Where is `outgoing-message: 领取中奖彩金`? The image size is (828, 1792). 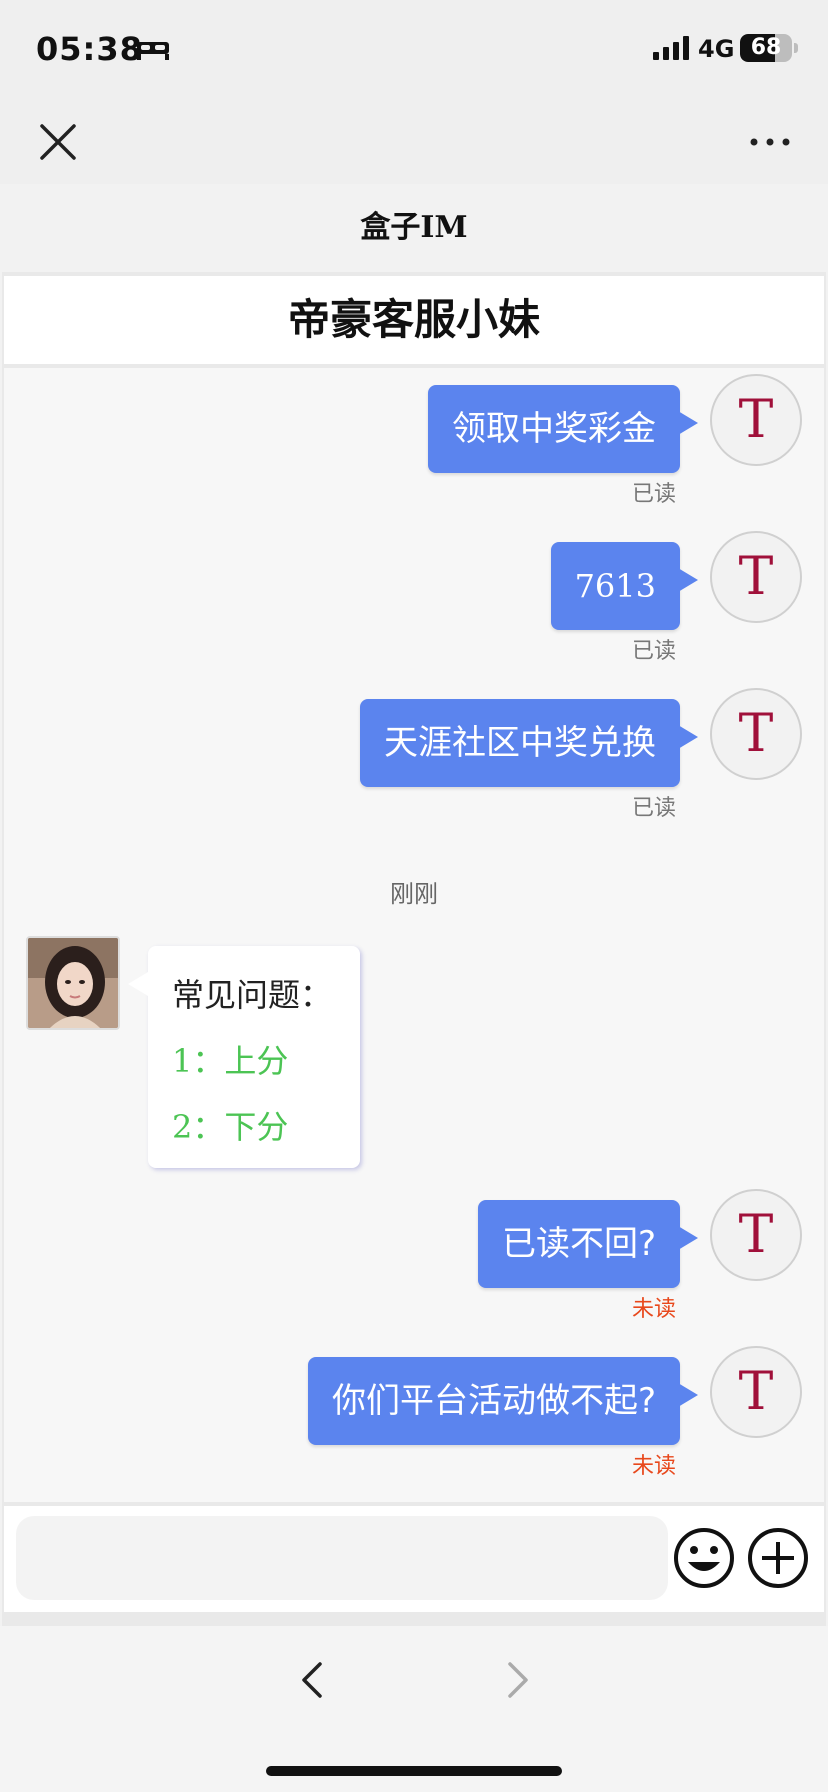 outgoing-message: 领取中奖彩金 is located at coordinates (563, 429).